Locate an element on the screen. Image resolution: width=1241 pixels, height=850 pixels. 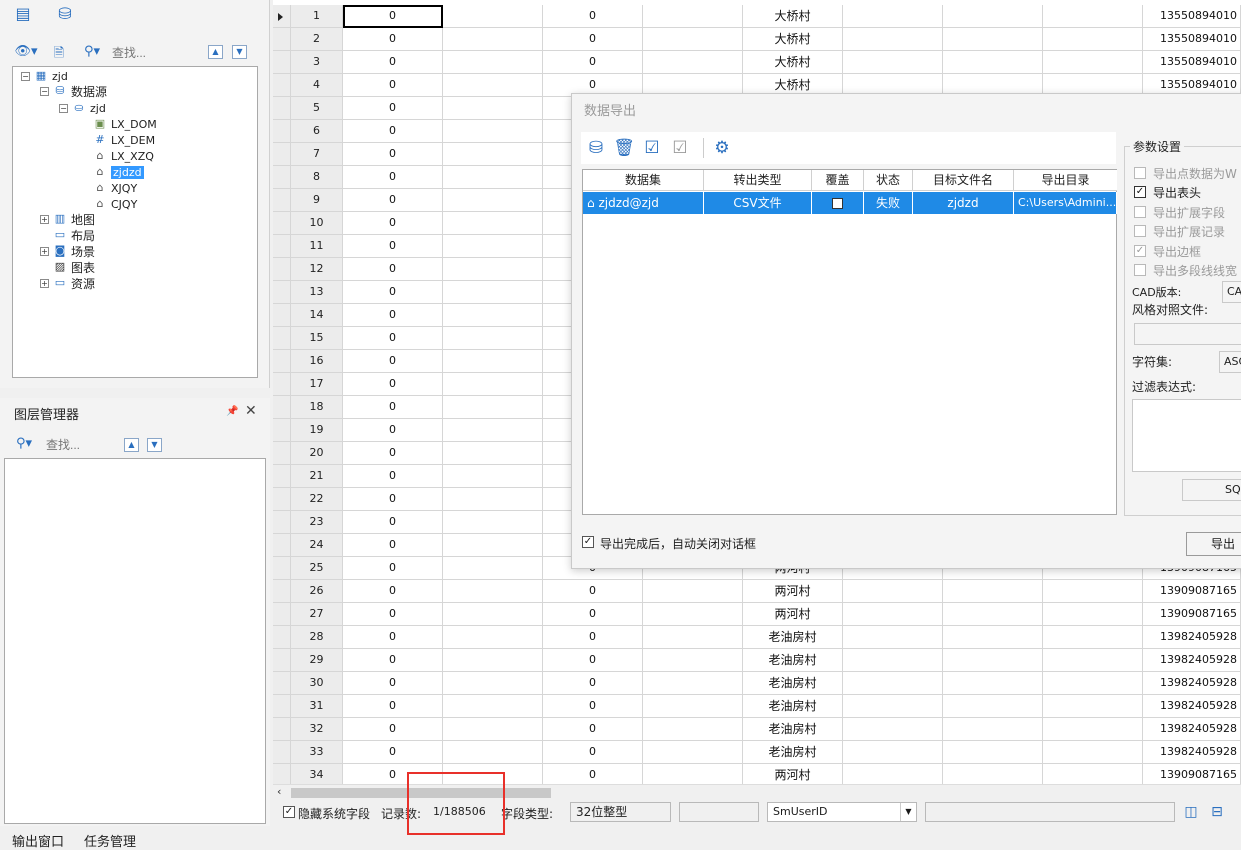
table-cell: 老油房村 is located at coordinates (793, 637).